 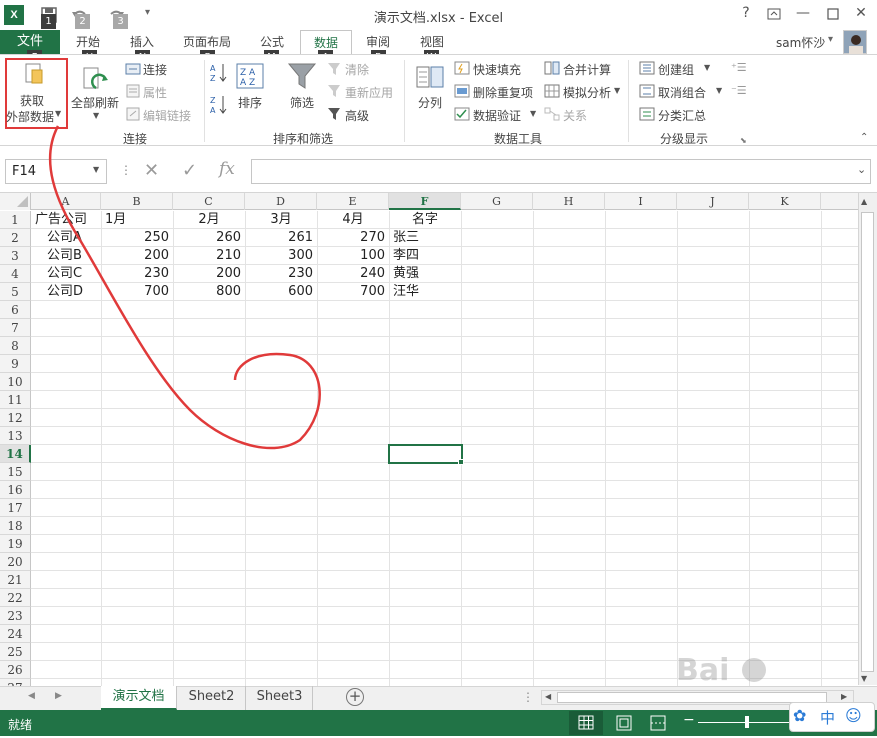 I want to click on scroll-left-icon: ◀, so click(x=548, y=696).